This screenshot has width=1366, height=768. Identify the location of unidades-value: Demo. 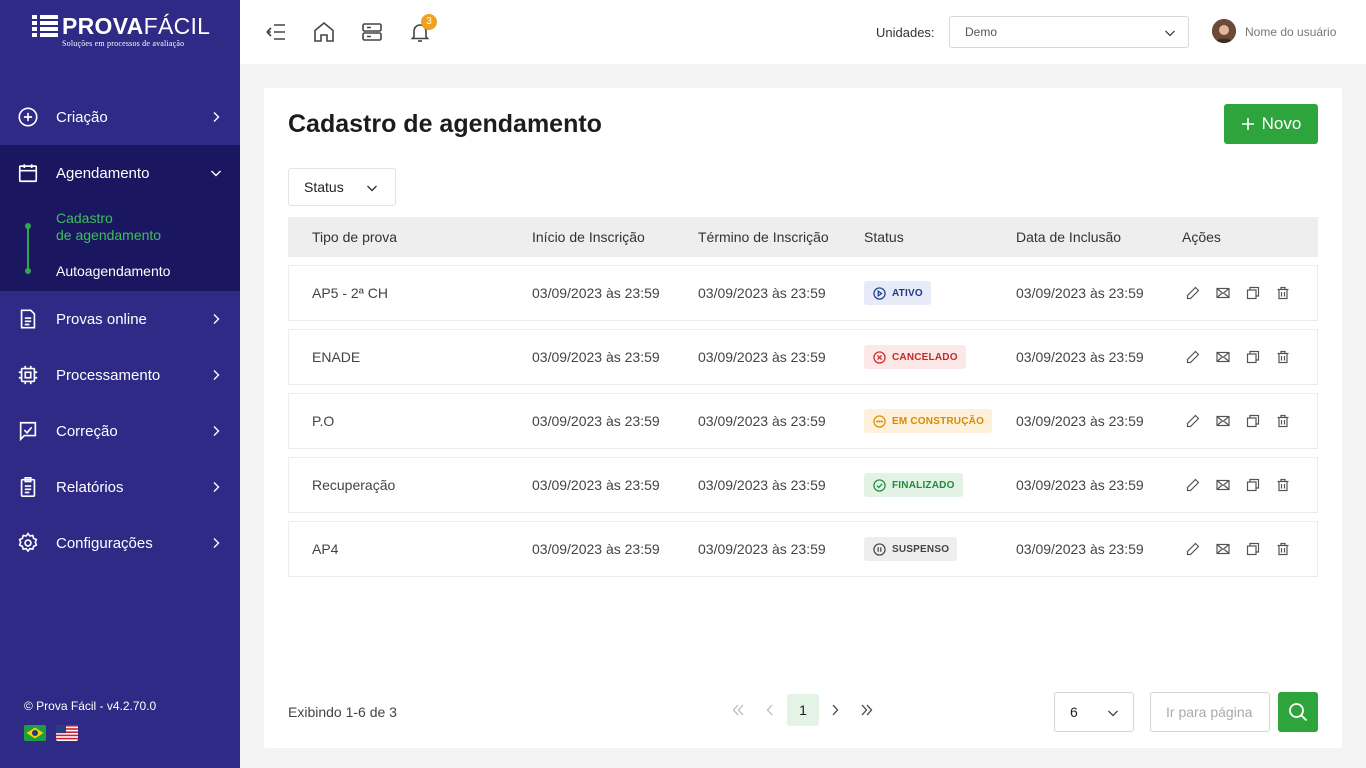
(981, 32).